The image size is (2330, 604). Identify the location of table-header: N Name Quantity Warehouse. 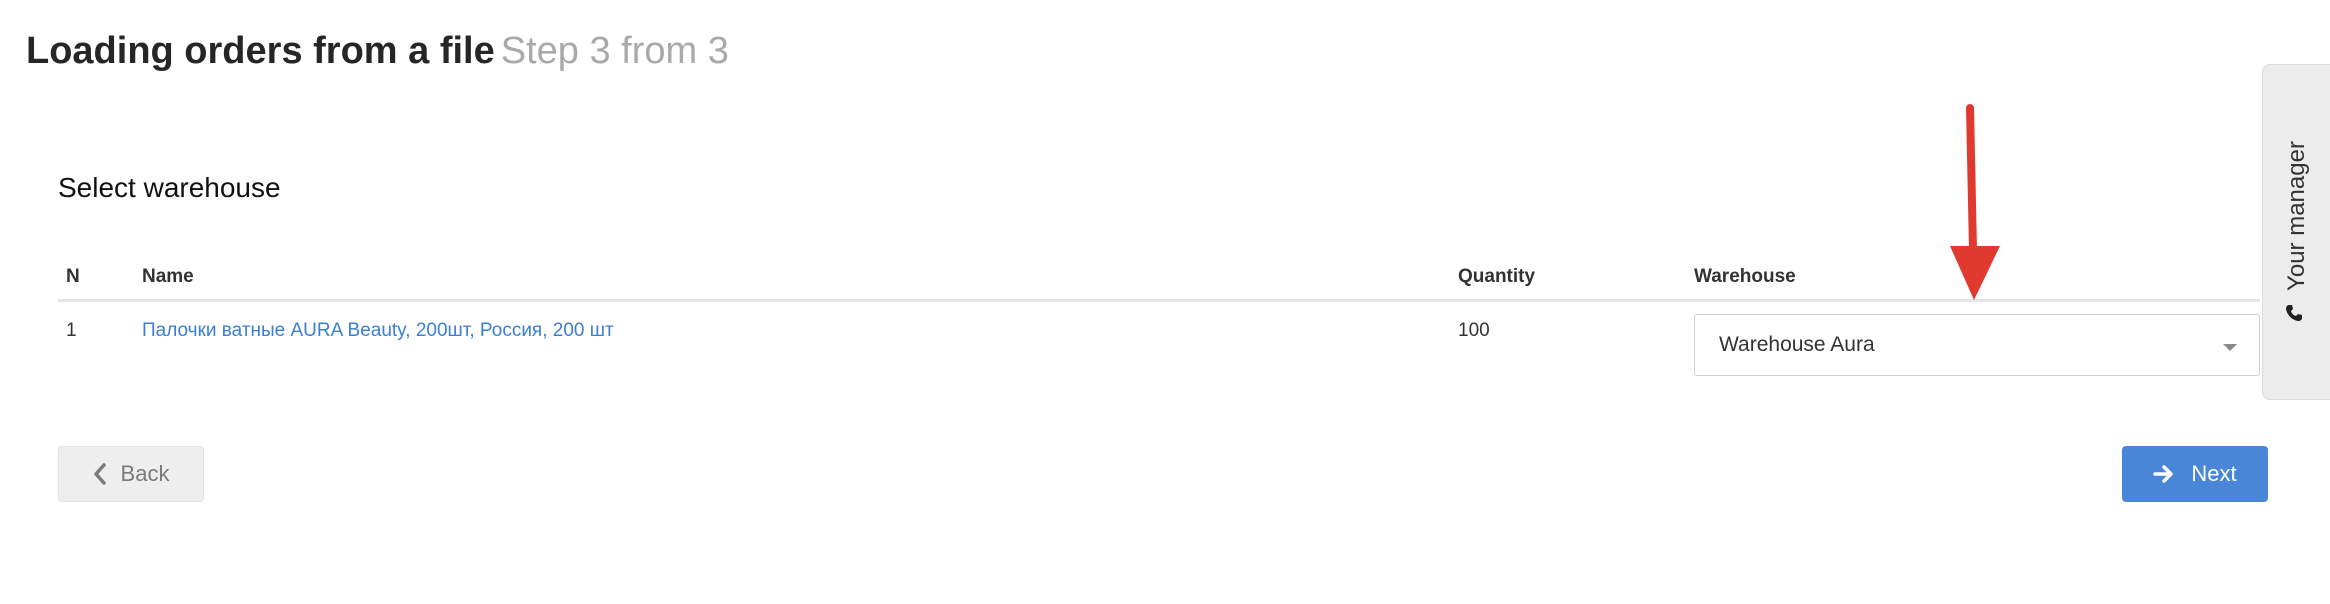
(1159, 280).